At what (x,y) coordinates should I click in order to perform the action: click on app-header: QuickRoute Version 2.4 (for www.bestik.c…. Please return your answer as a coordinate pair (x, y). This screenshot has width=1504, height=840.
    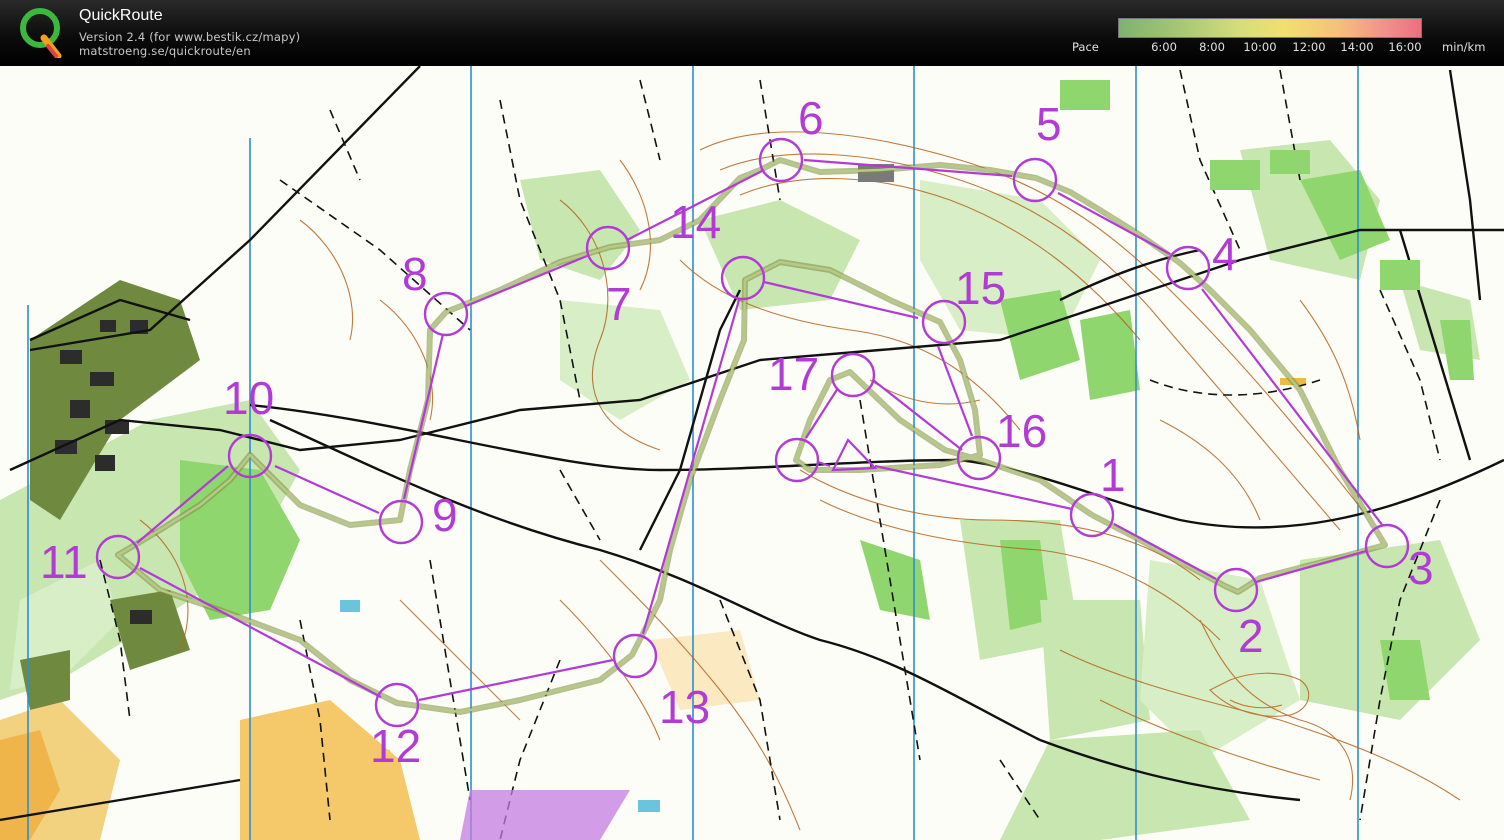
    Looking at the image, I should click on (752, 33).